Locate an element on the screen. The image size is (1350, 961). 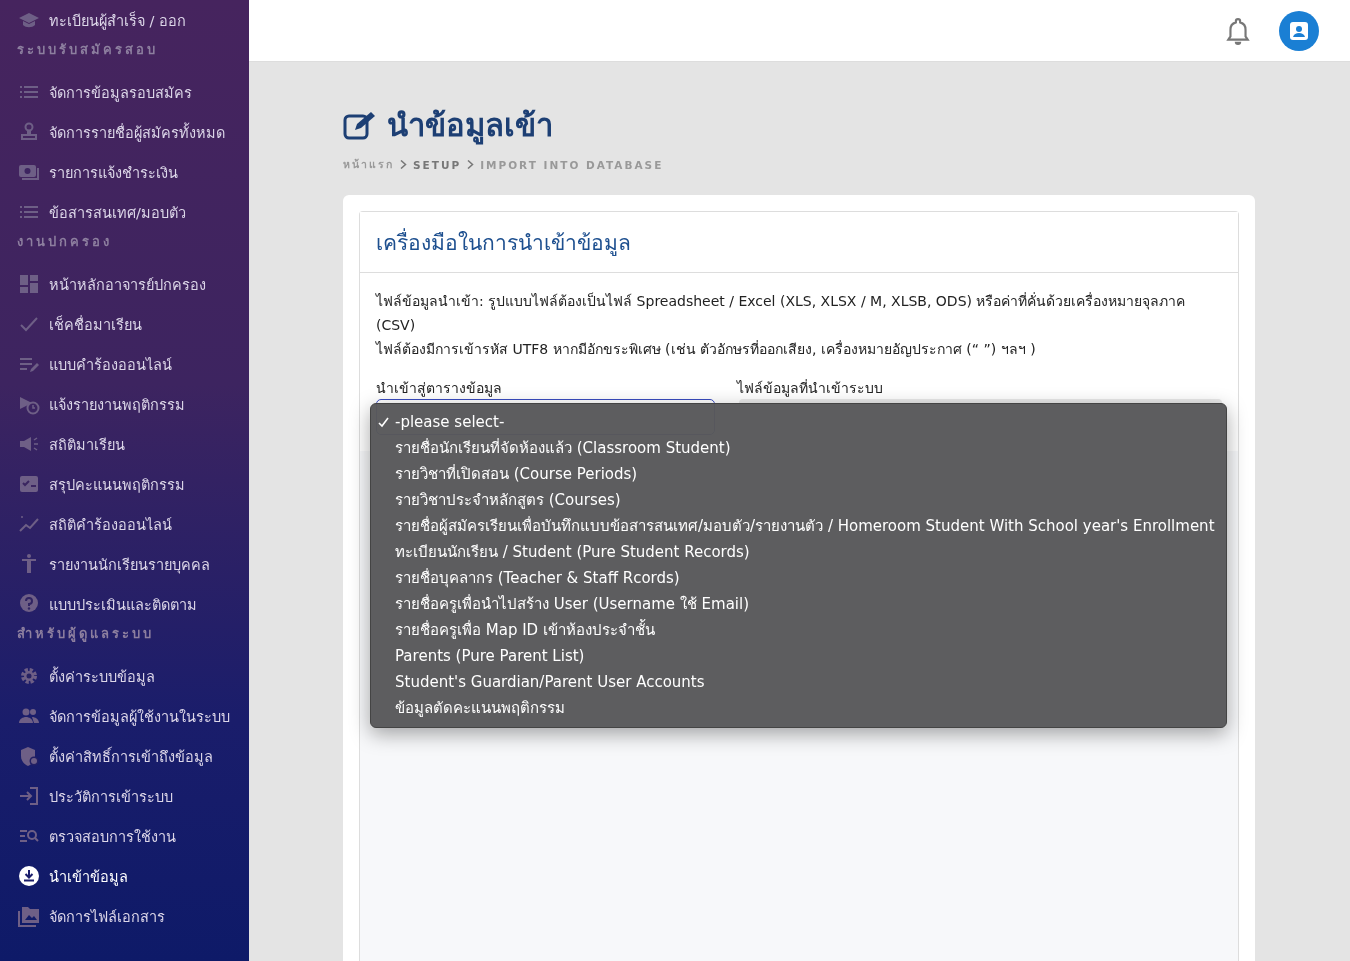
dropdown-option: รายชื่อผู้สมัครเรียนเพื่อบันทึกแบบข้อสารสนเทศ/มอบตัว/รายงานตัว / Homeroom Student With School year's Enrollment is located at coordinates (798, 526).